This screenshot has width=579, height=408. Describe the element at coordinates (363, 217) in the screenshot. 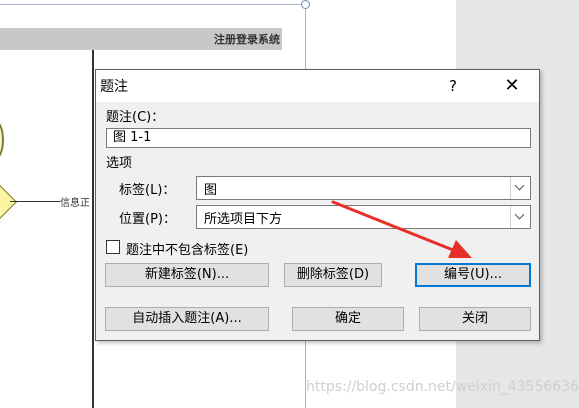

I see `position-dropdown: 所选项目下方` at that location.